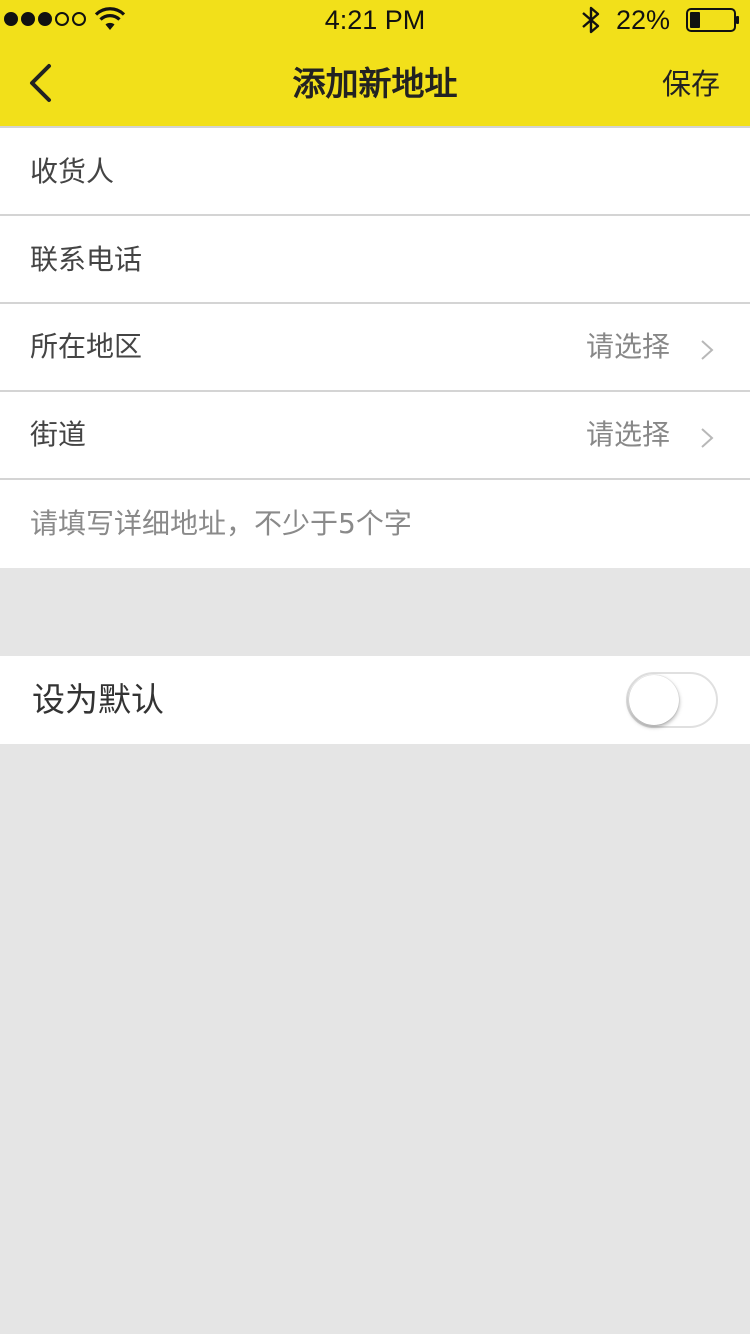  I want to click on page-title: 添加新地址, so click(375, 83).